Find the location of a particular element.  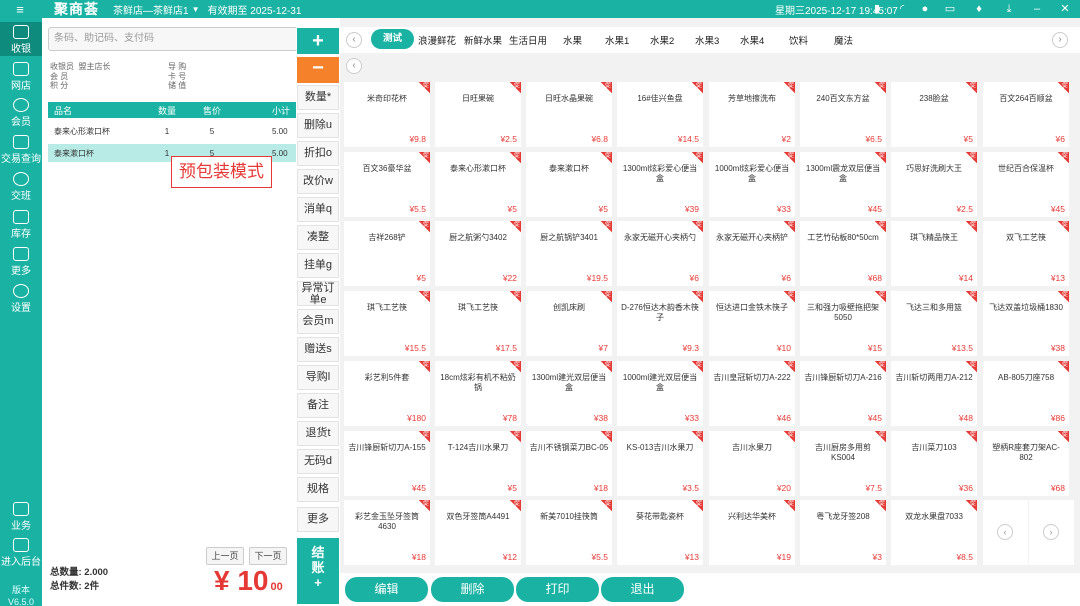

product-card: 促吉川厨房多用剪KS004 ¥7.5 is located at coordinates (843, 463).